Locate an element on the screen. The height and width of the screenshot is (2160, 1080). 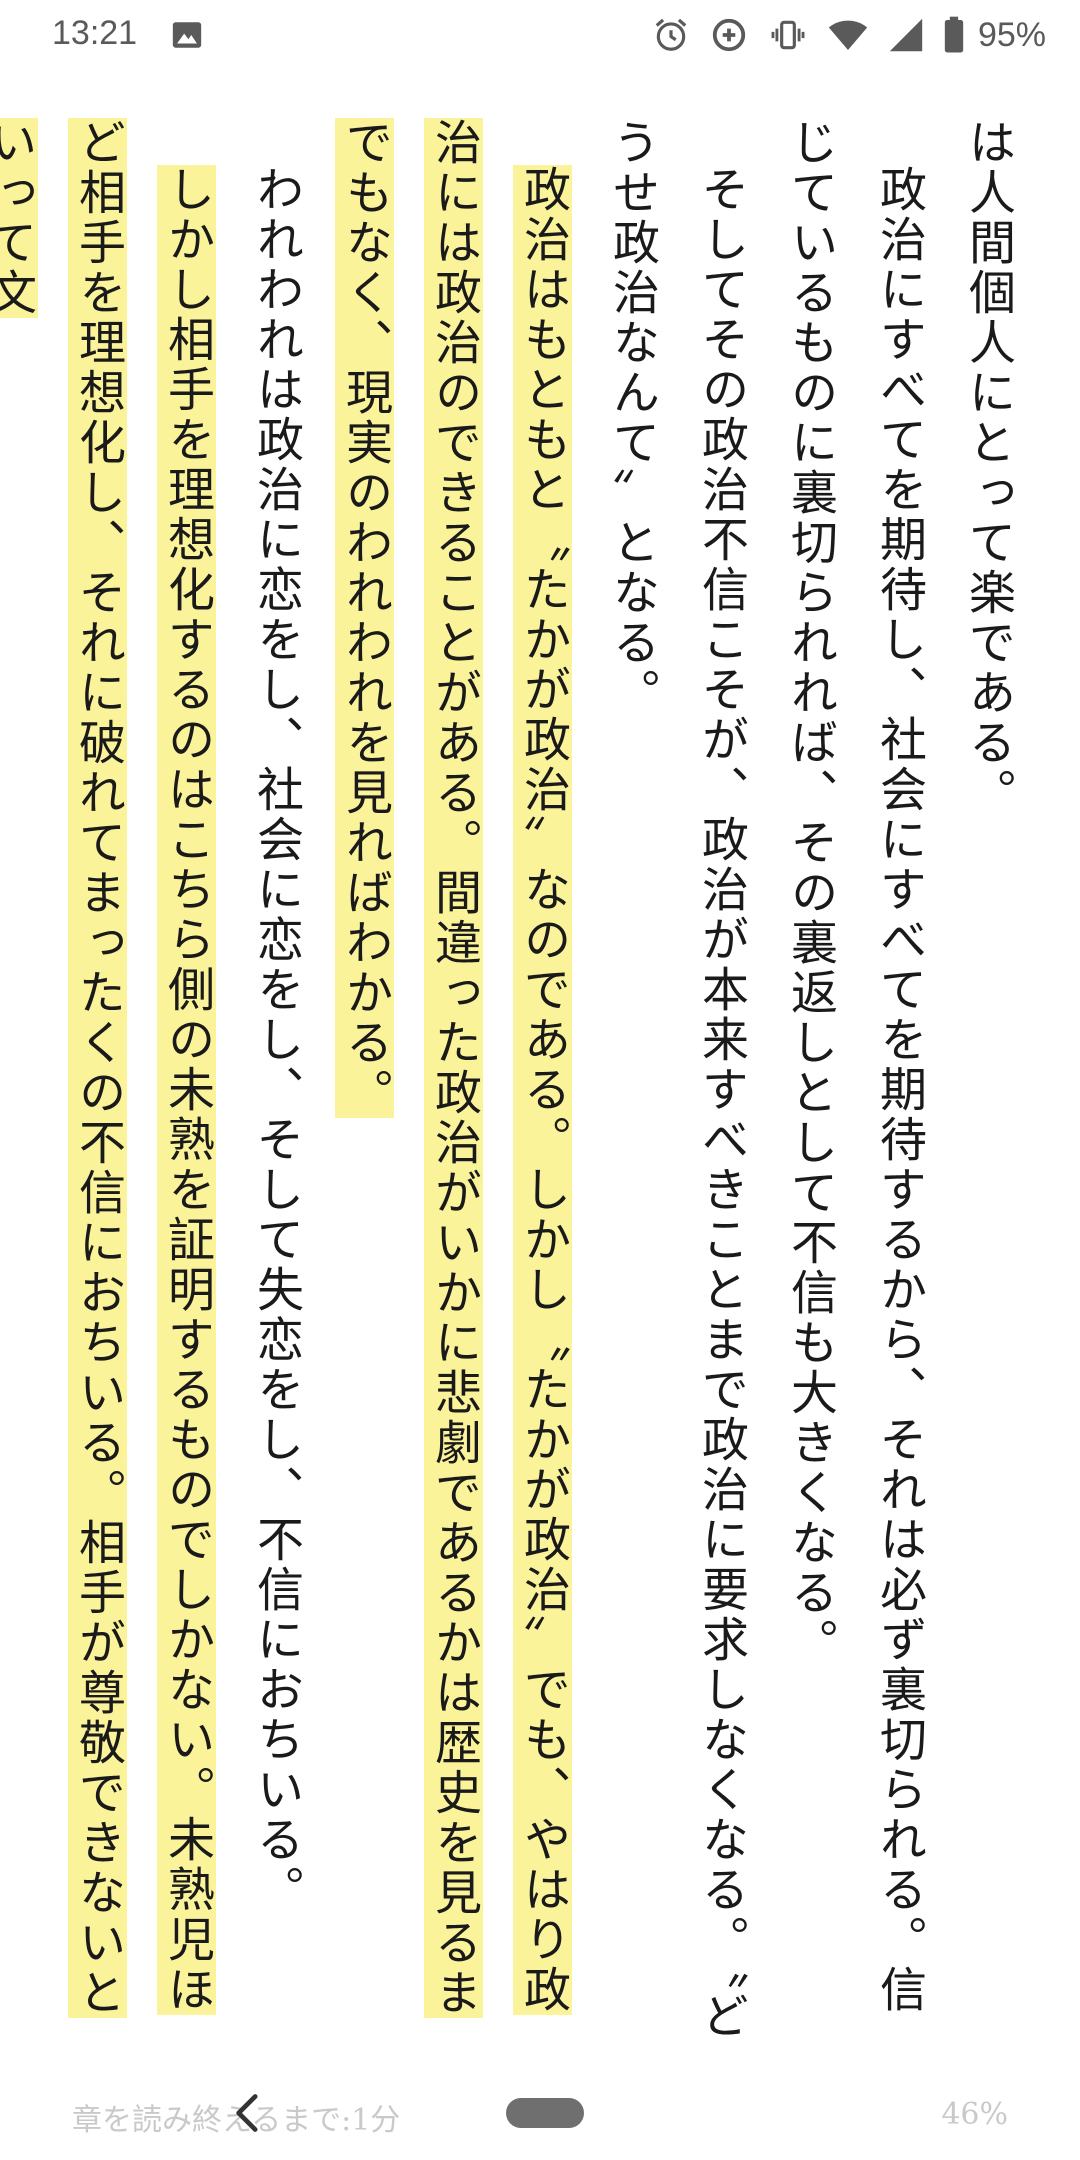
vibrate-icon is located at coordinates (788, 35).